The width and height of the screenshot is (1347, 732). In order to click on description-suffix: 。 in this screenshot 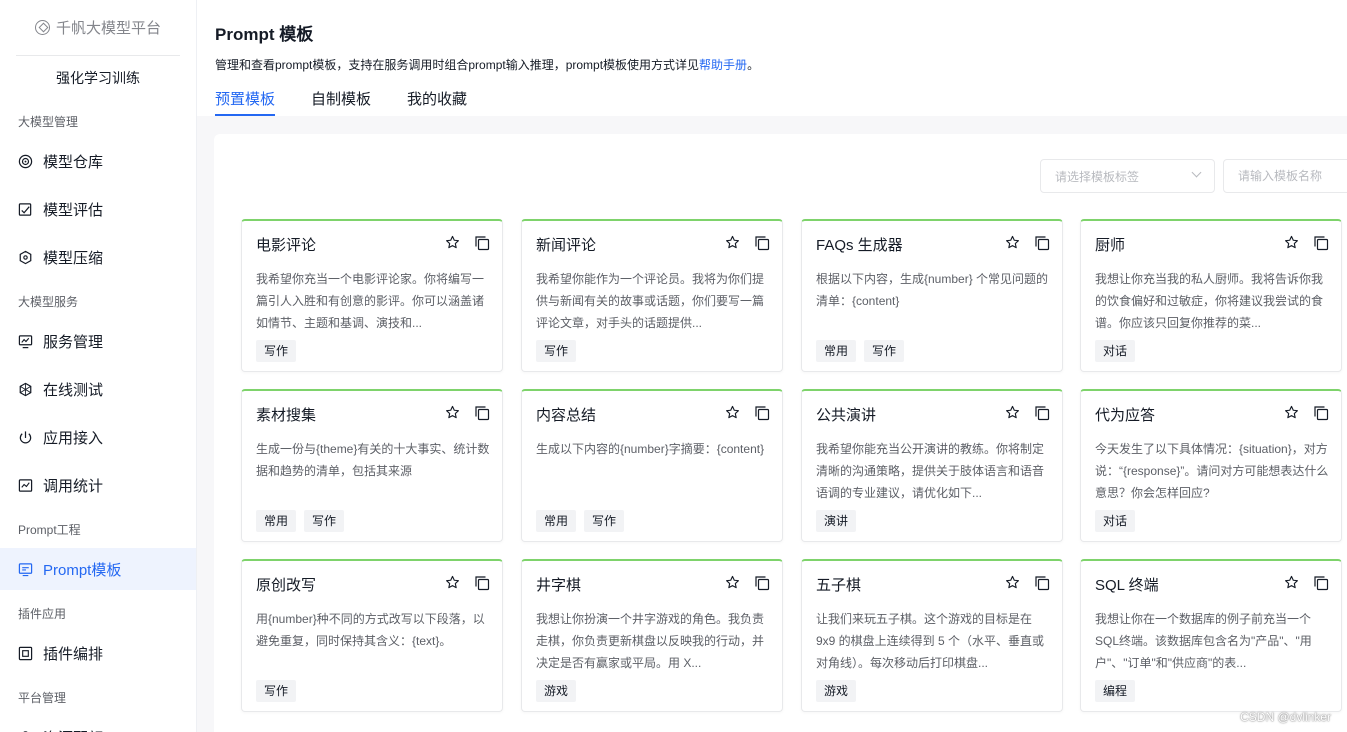, I will do `click(753, 65)`.